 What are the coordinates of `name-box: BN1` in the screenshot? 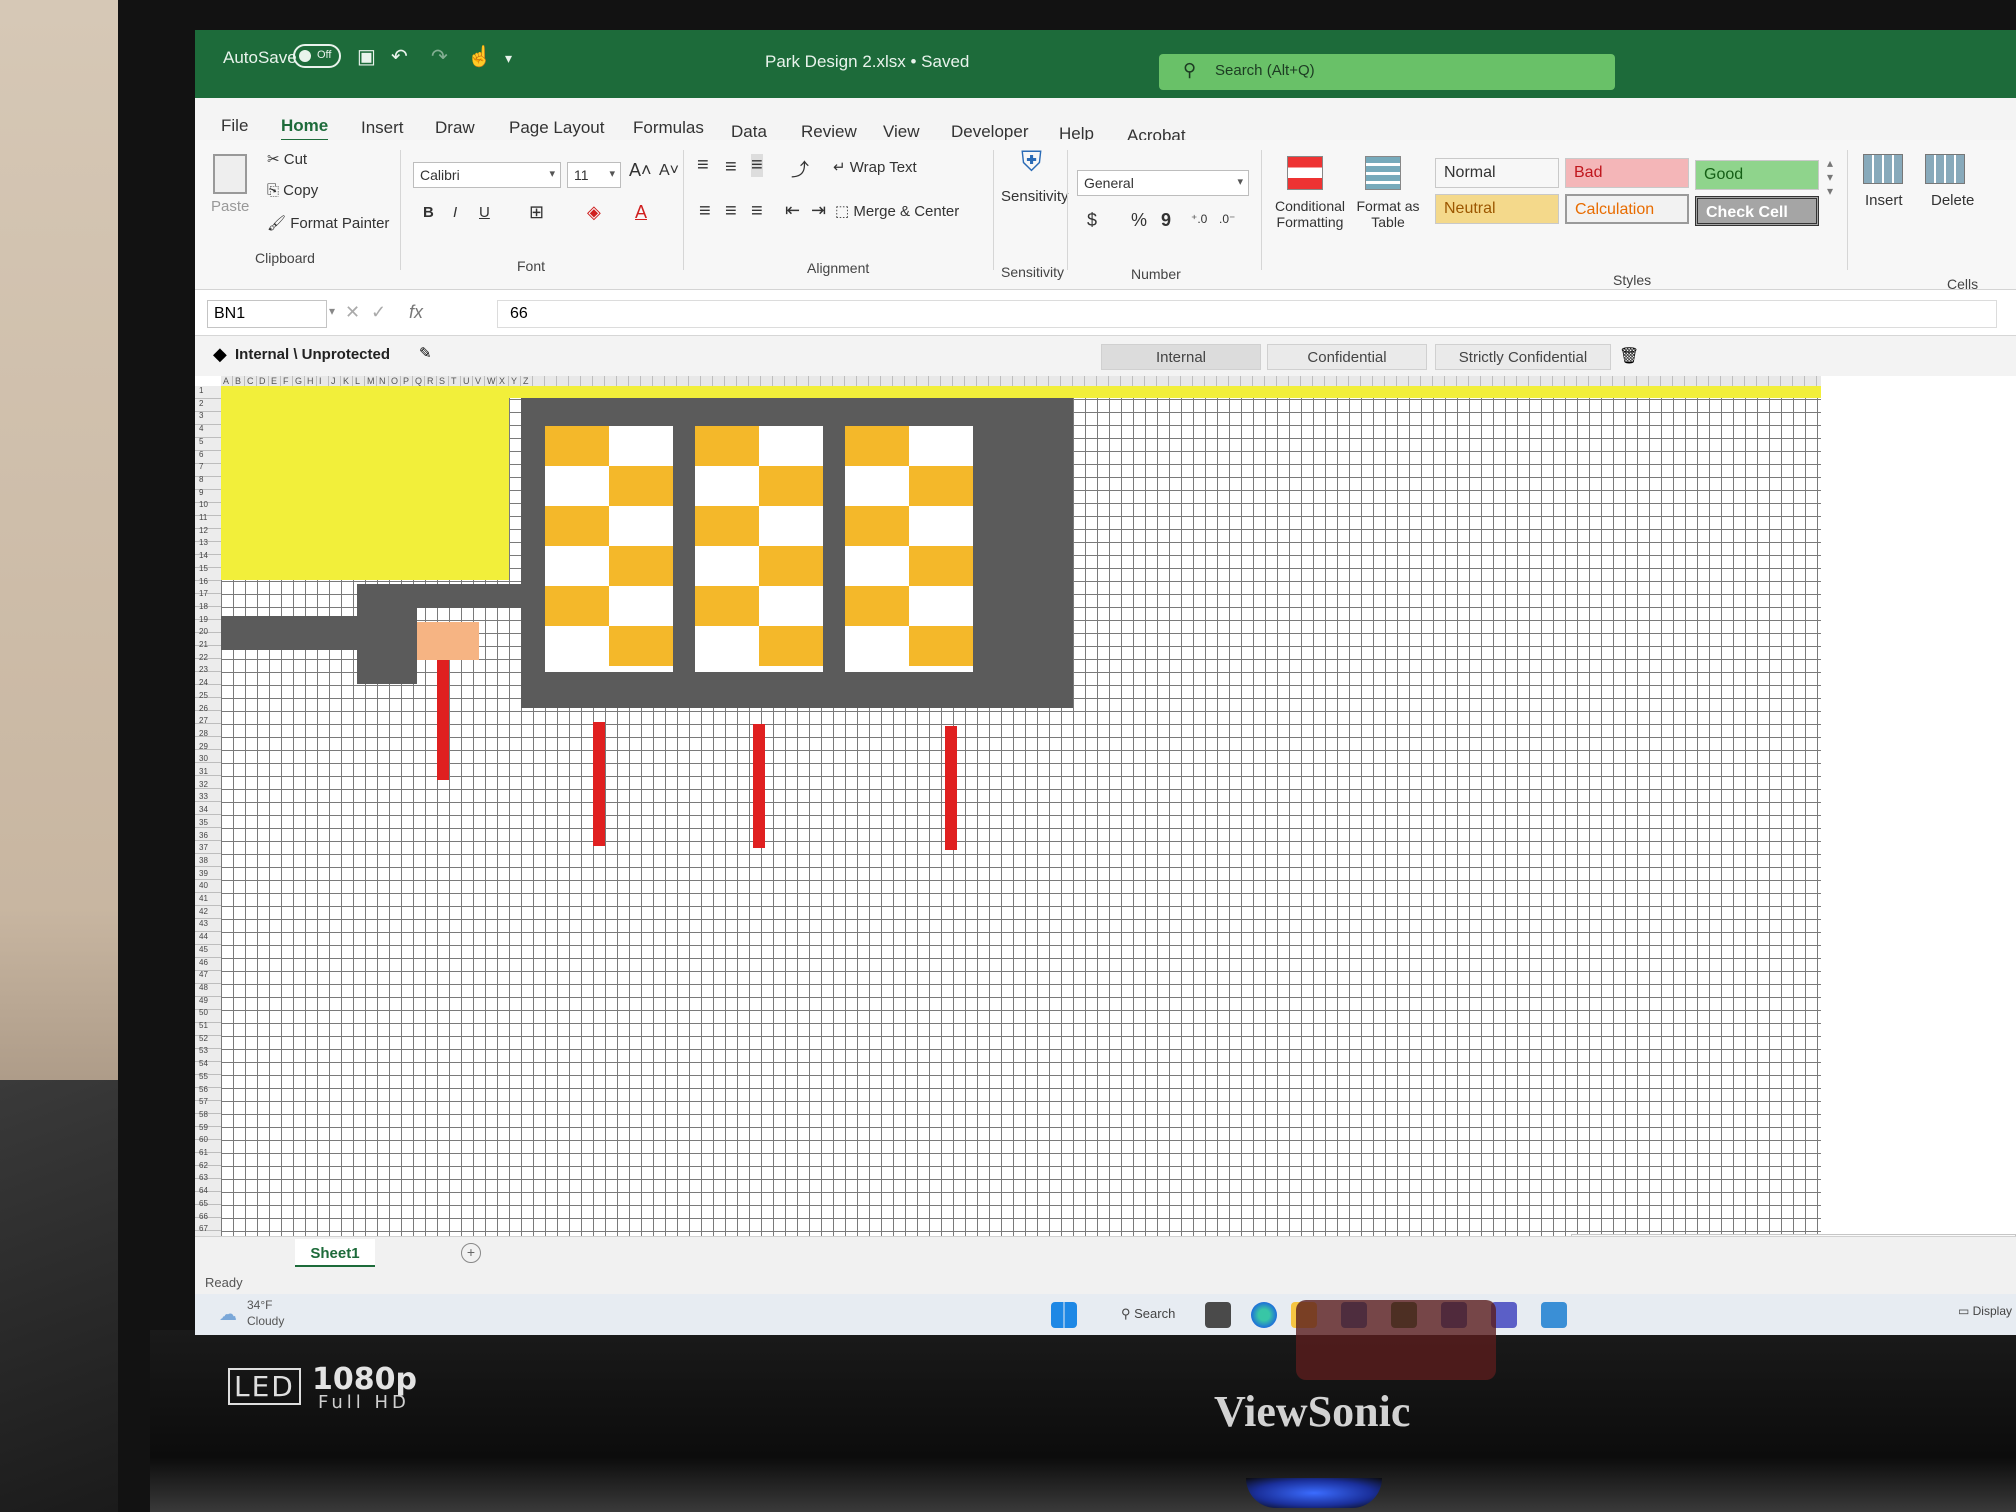 It's located at (267, 314).